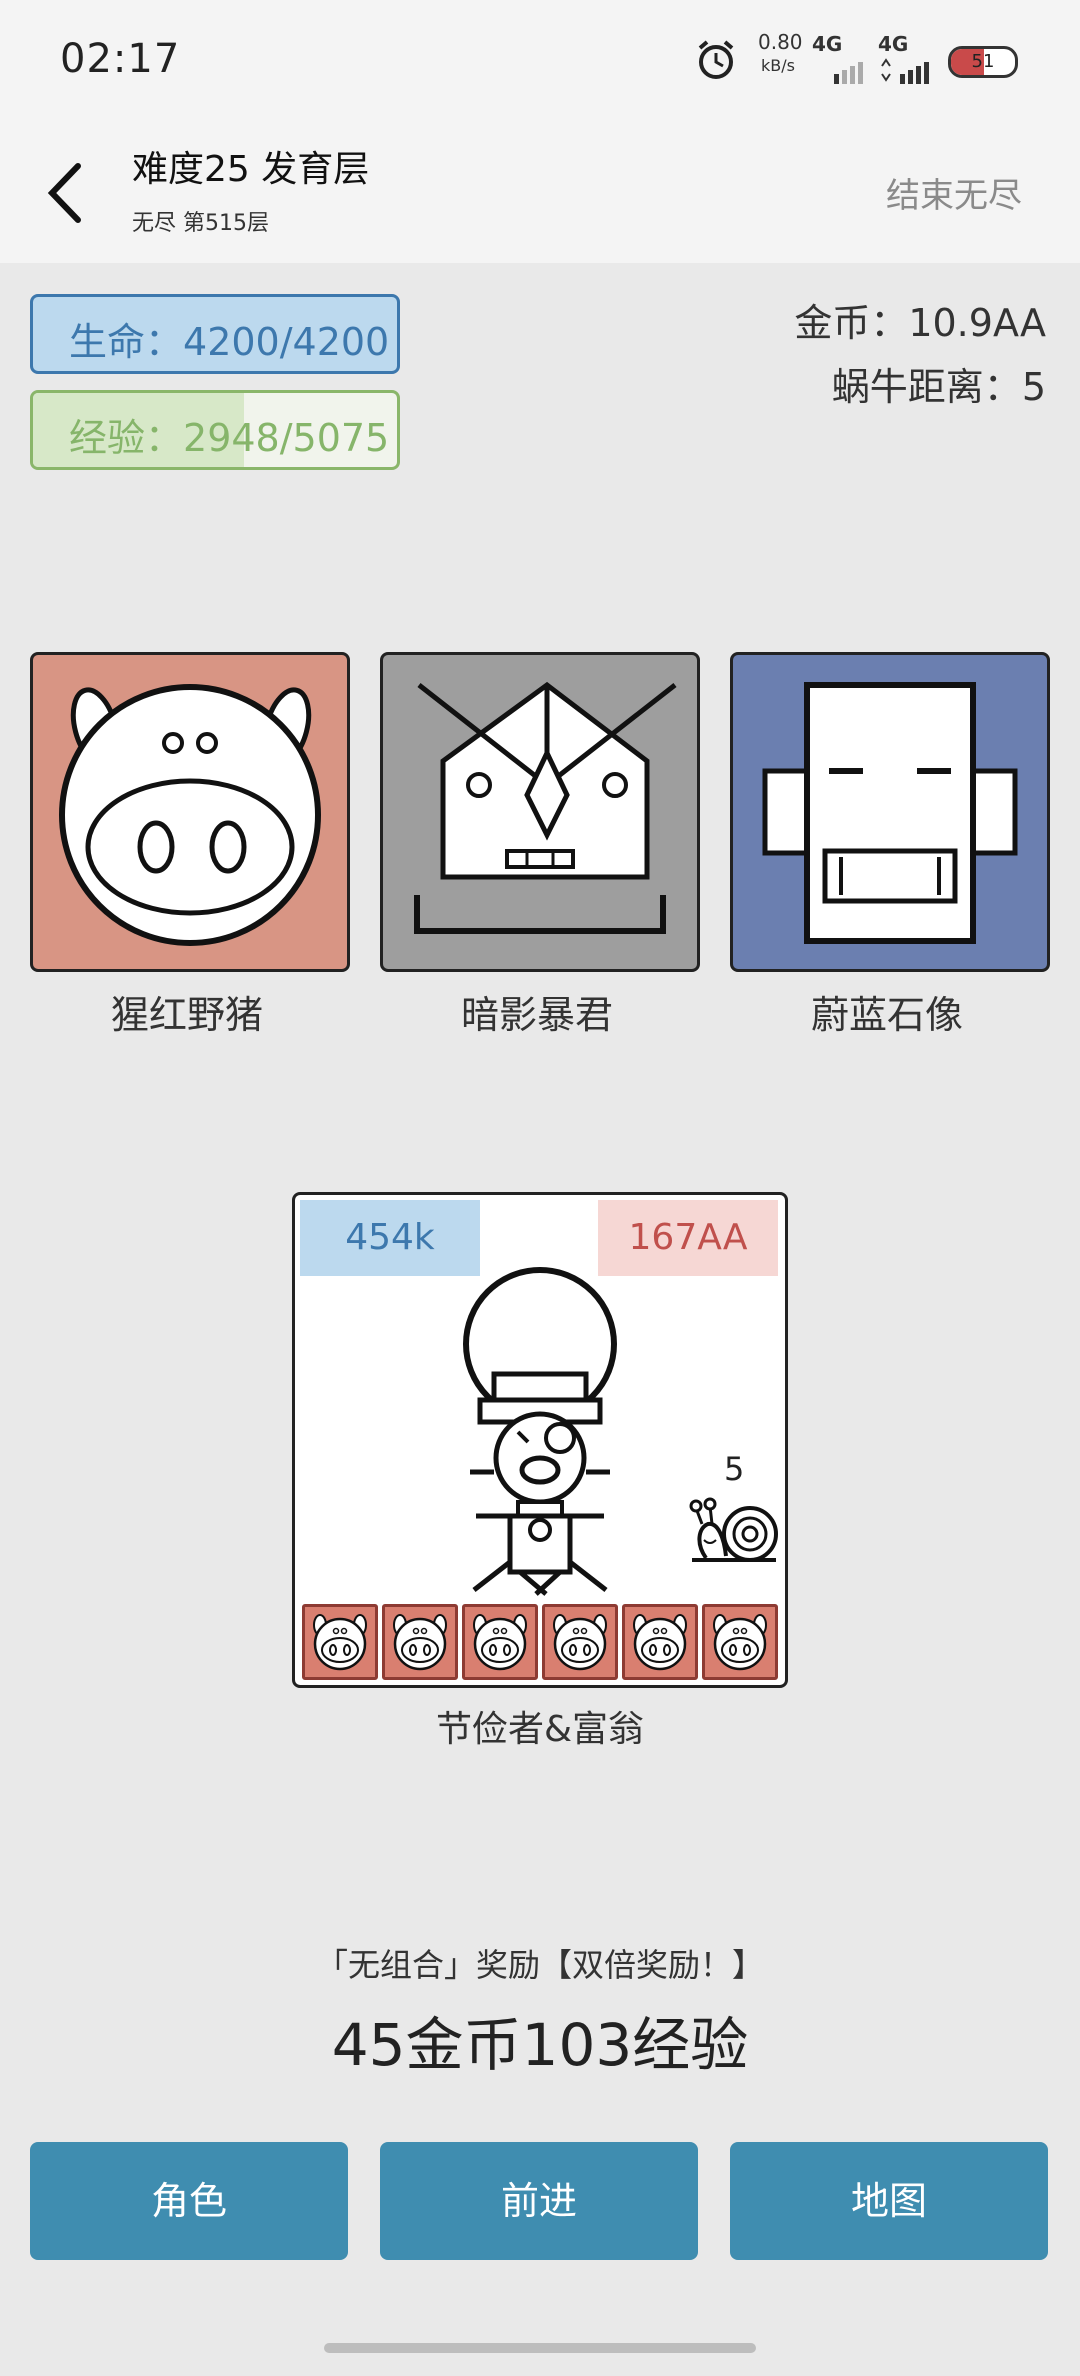 The image size is (1080, 2376). What do you see at coordinates (977, 323) in the screenshot?
I see `gold-value: 10.9AA` at bounding box center [977, 323].